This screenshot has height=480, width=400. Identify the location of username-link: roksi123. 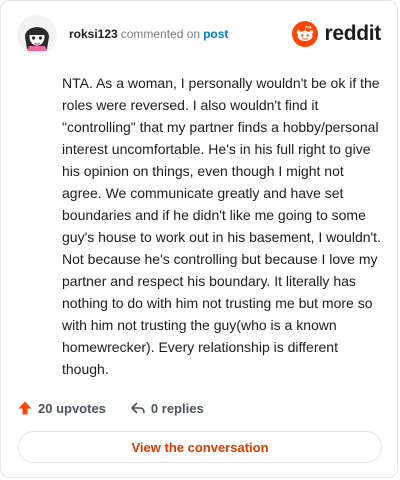
(93, 34).